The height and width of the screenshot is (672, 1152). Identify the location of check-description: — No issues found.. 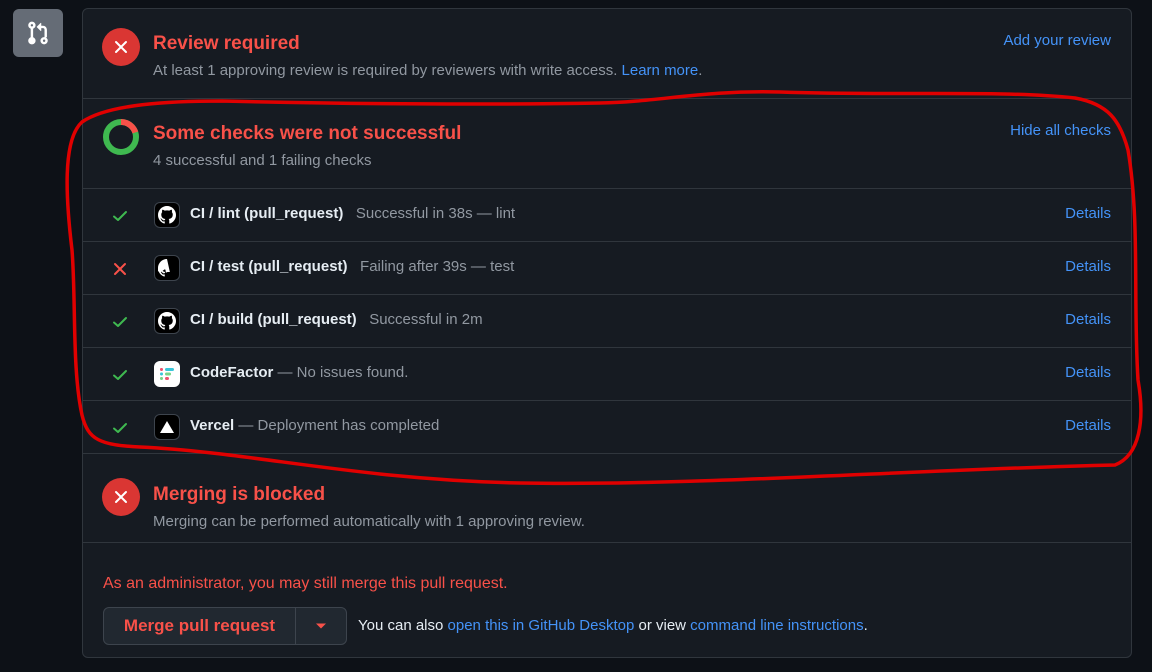
(343, 372).